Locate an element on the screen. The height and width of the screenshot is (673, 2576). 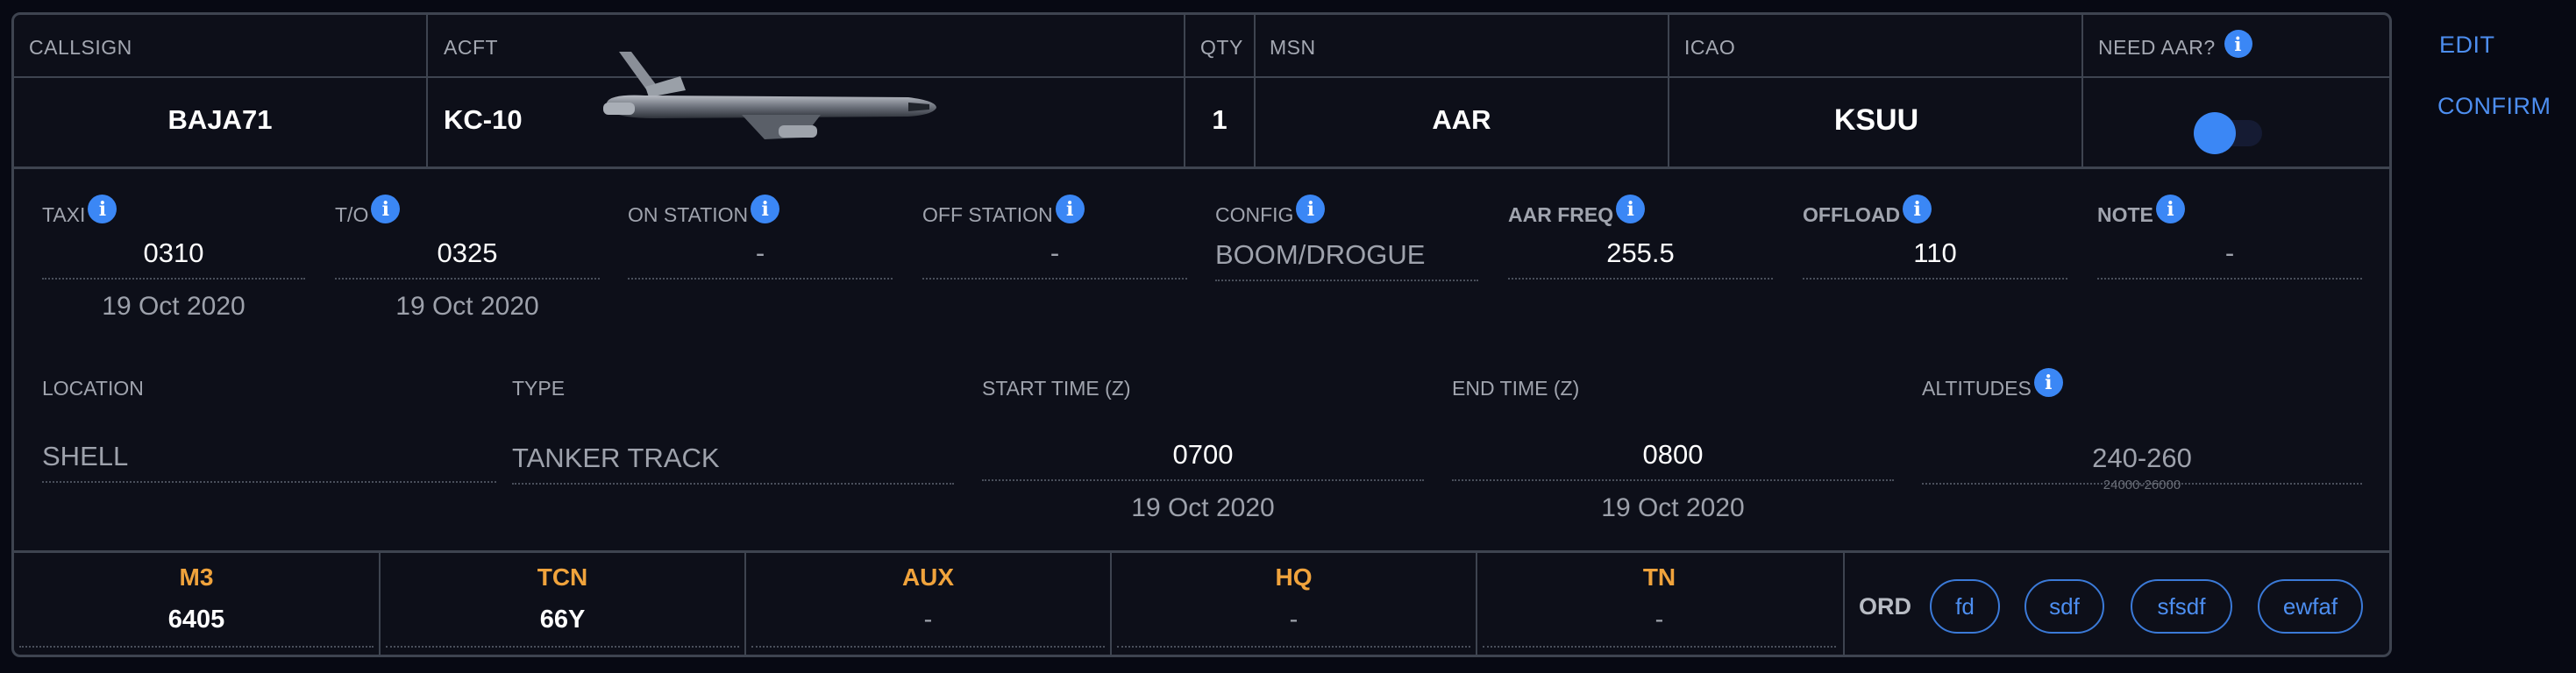
msn-label: MSN is located at coordinates (1293, 47).